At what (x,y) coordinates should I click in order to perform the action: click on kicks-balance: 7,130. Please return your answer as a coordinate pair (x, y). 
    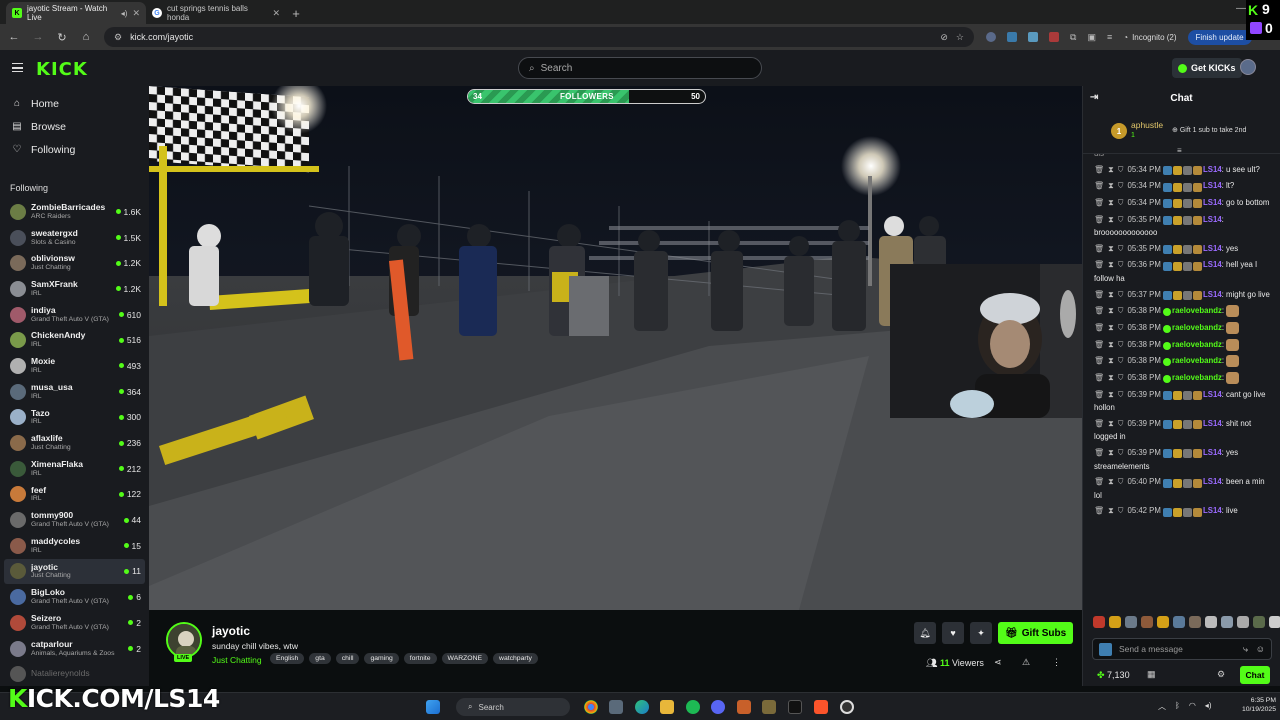
    Looking at the image, I should click on (1113, 675).